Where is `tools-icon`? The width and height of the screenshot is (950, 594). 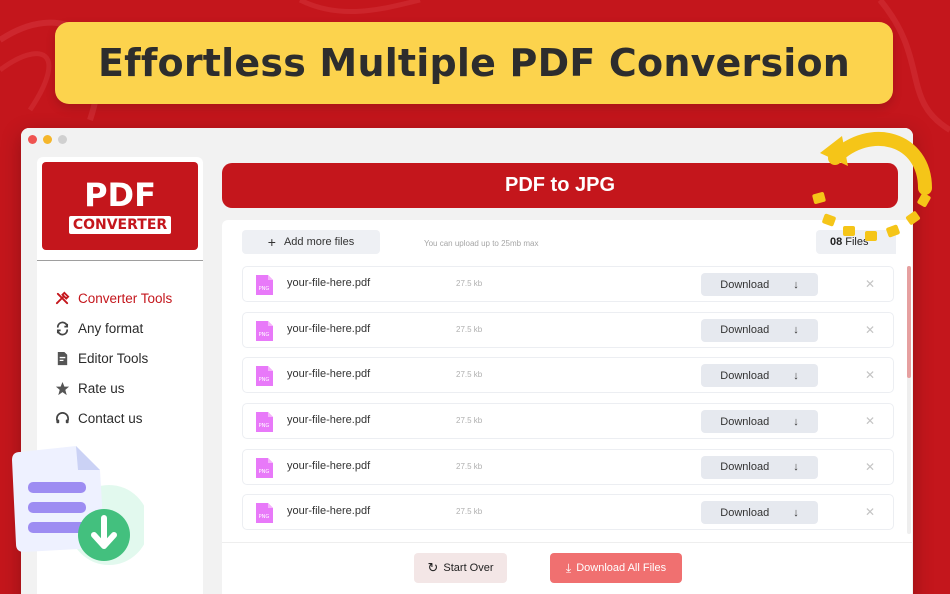
tools-icon is located at coordinates (62, 297).